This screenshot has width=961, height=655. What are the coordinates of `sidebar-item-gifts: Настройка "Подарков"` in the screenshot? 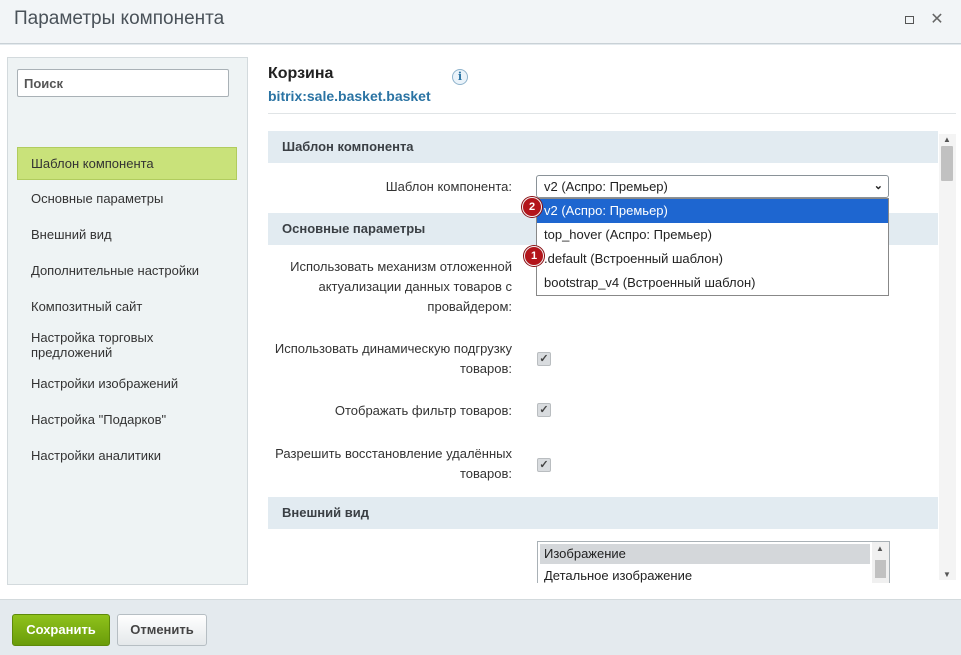 It's located at (127, 419).